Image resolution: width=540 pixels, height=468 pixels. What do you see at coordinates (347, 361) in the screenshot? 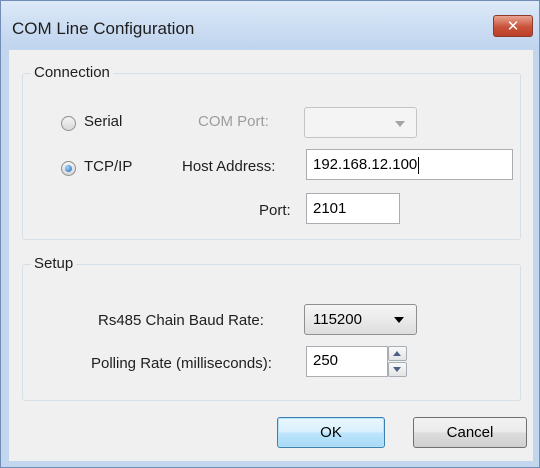
I see `polling-rate-input: 250` at bounding box center [347, 361].